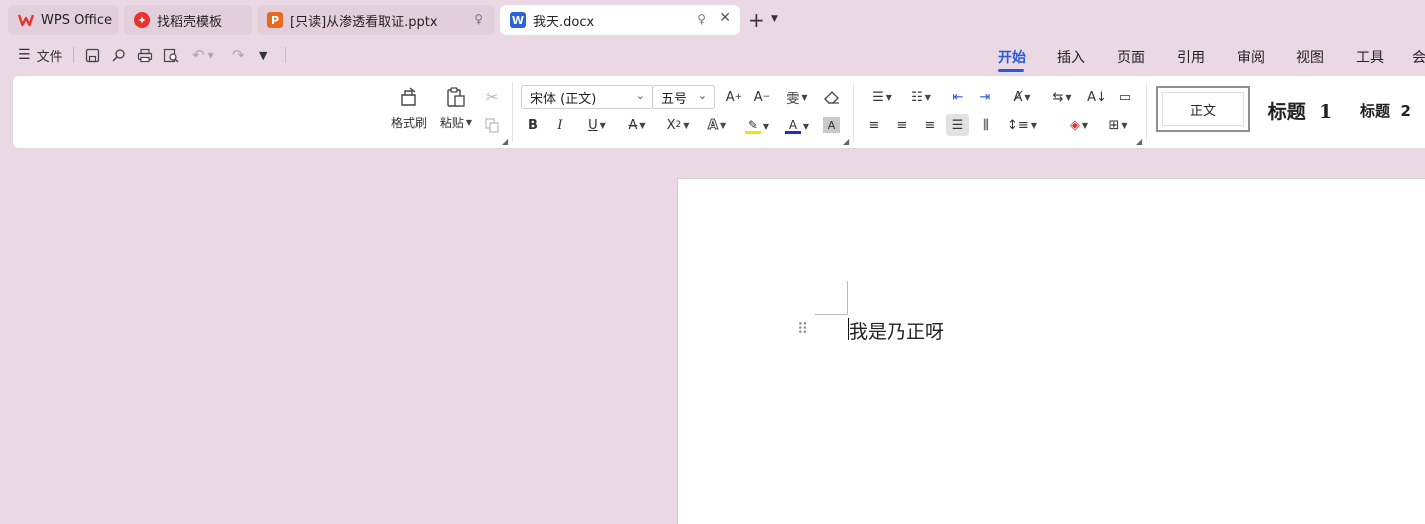 This screenshot has height=524, width=1425. What do you see at coordinates (456, 108) in the screenshot?
I see `paste-button: 粘贴 ▼` at bounding box center [456, 108].